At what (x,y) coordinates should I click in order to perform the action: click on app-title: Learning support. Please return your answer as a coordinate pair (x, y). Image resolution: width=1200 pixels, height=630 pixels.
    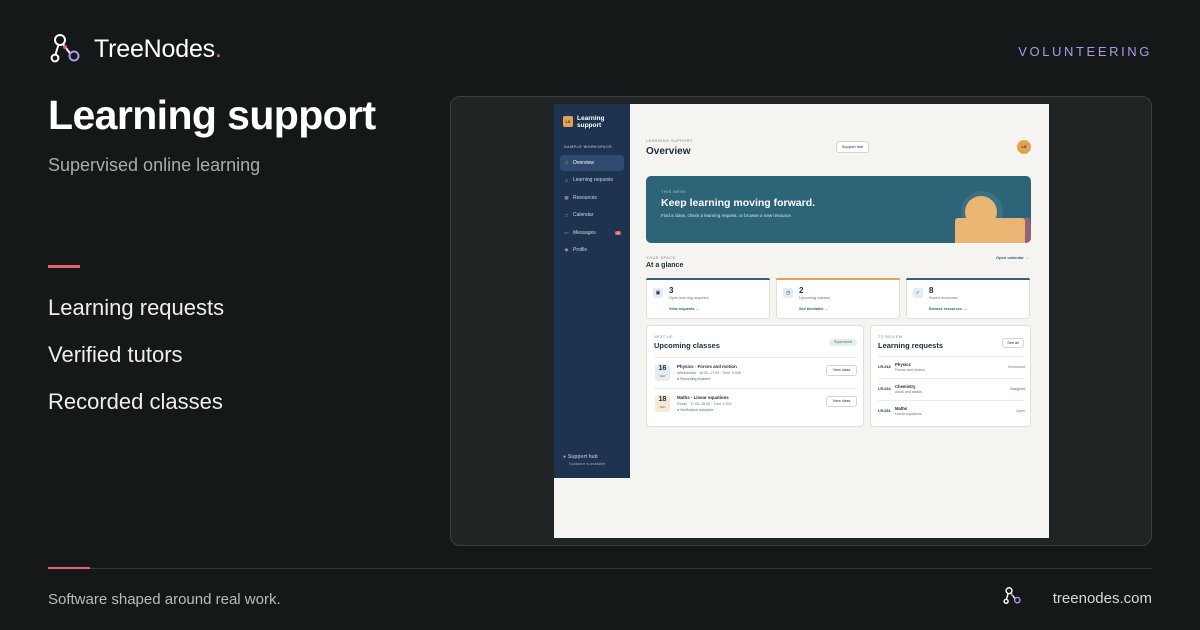
    Looking at the image, I should click on (591, 122).